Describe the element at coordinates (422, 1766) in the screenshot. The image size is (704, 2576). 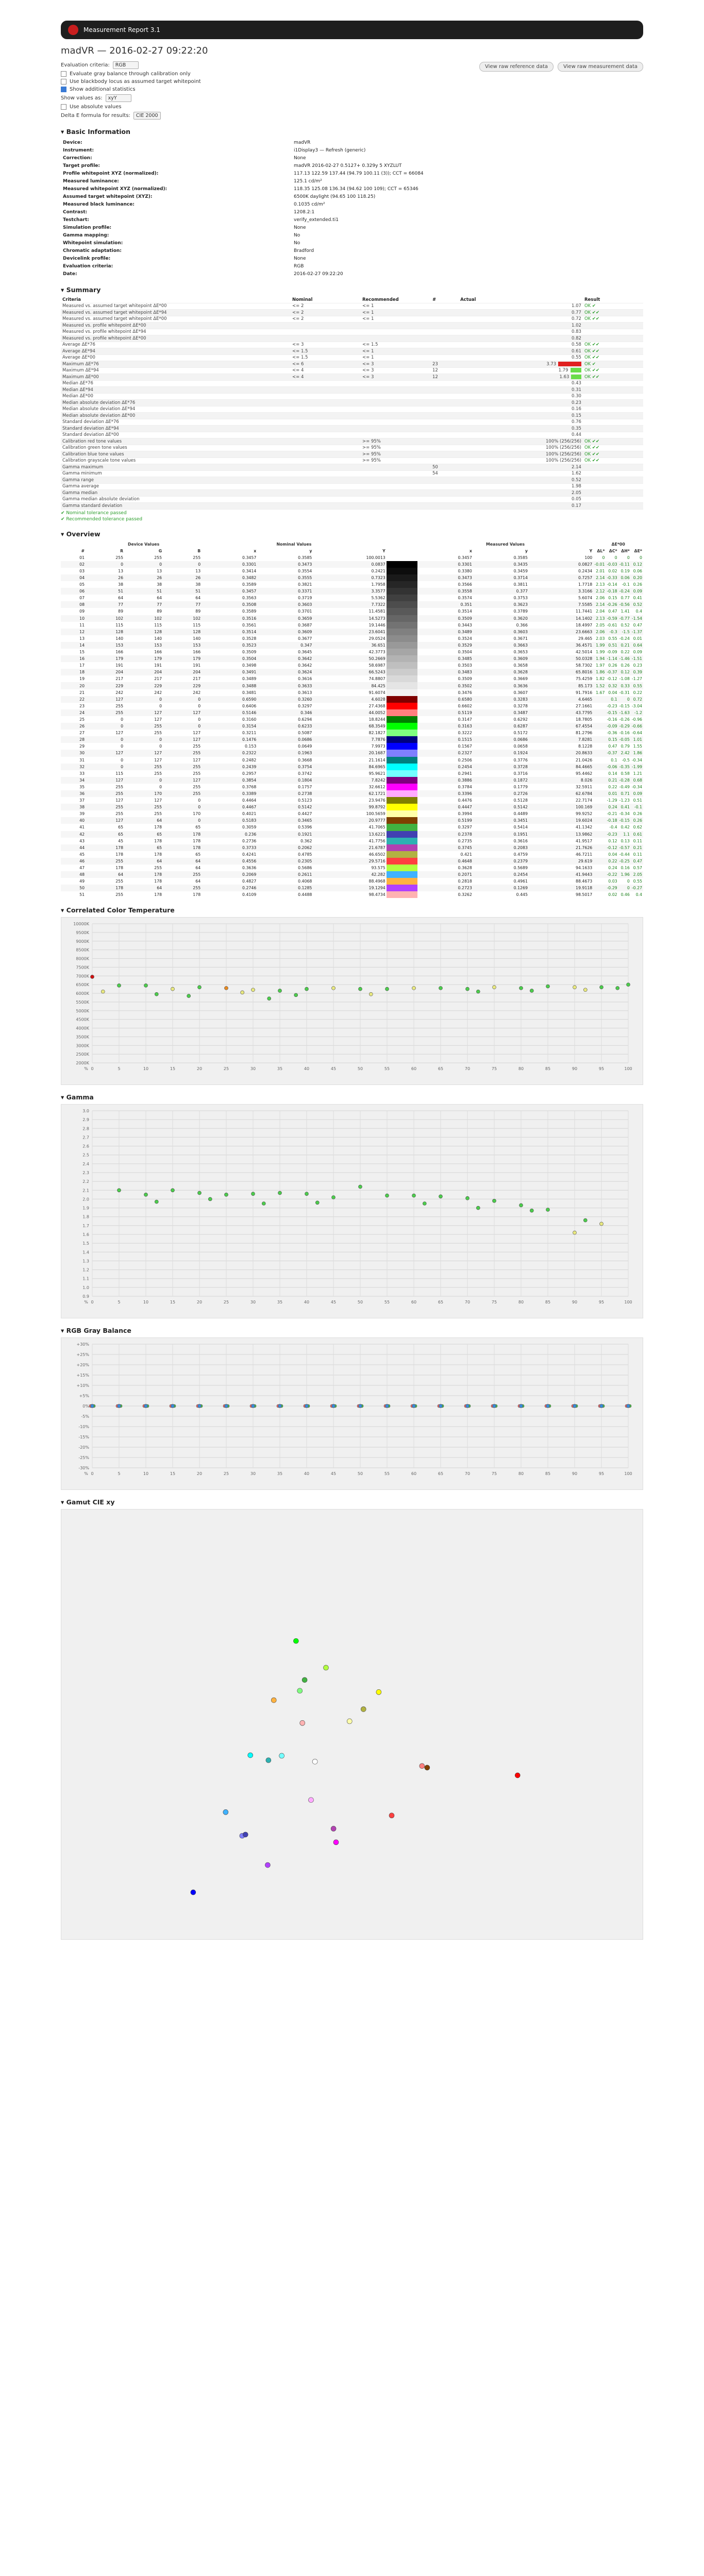
I see `gamut-point` at that location.